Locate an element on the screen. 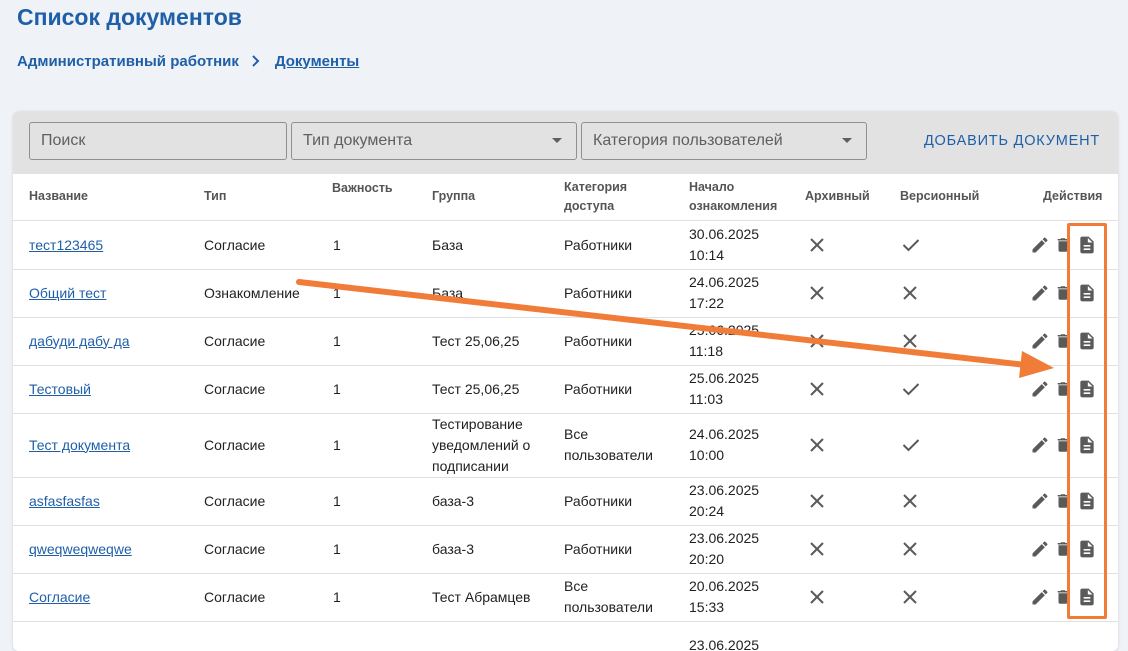  user-category-select: Категория пользователей is located at coordinates (724, 141).